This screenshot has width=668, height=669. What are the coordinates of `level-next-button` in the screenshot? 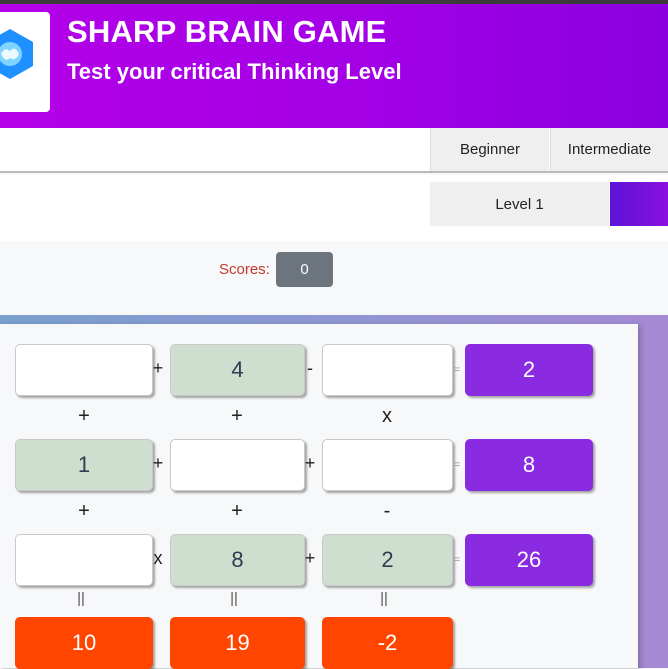 It's located at (639, 204).